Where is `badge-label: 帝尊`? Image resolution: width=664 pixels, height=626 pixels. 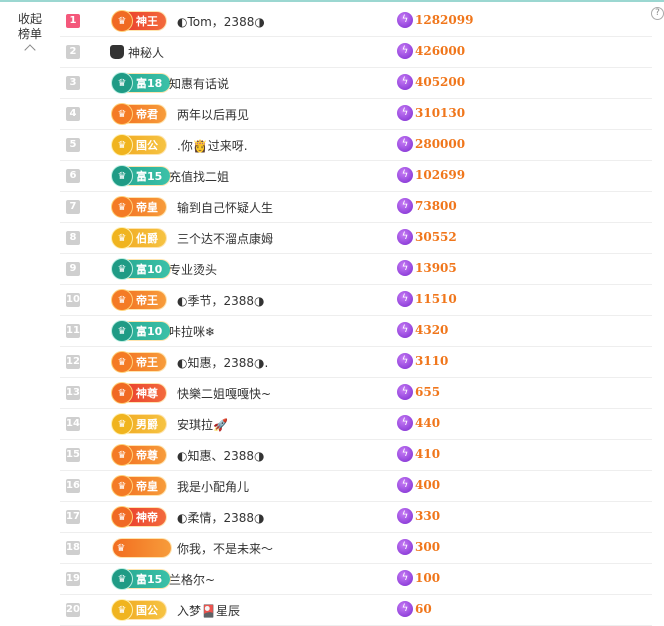
badge-label: 帝尊 is located at coordinates (147, 455).